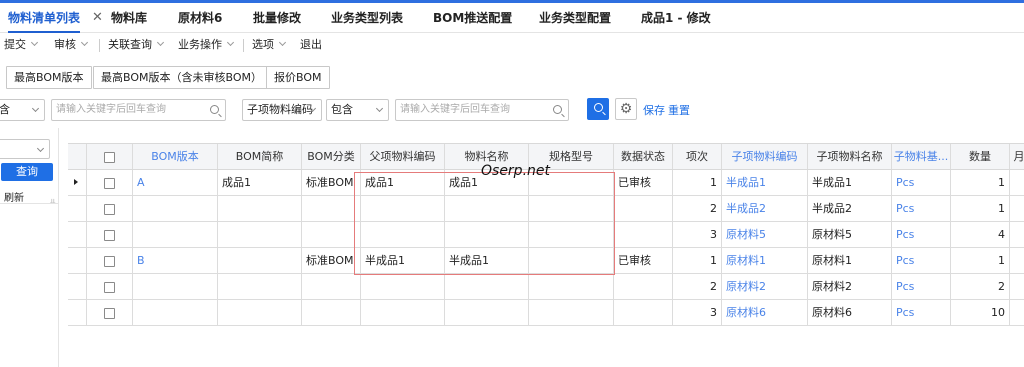 The image size is (1024, 367). I want to click on tab-raw-material-6: 原材料6, so click(200, 18).